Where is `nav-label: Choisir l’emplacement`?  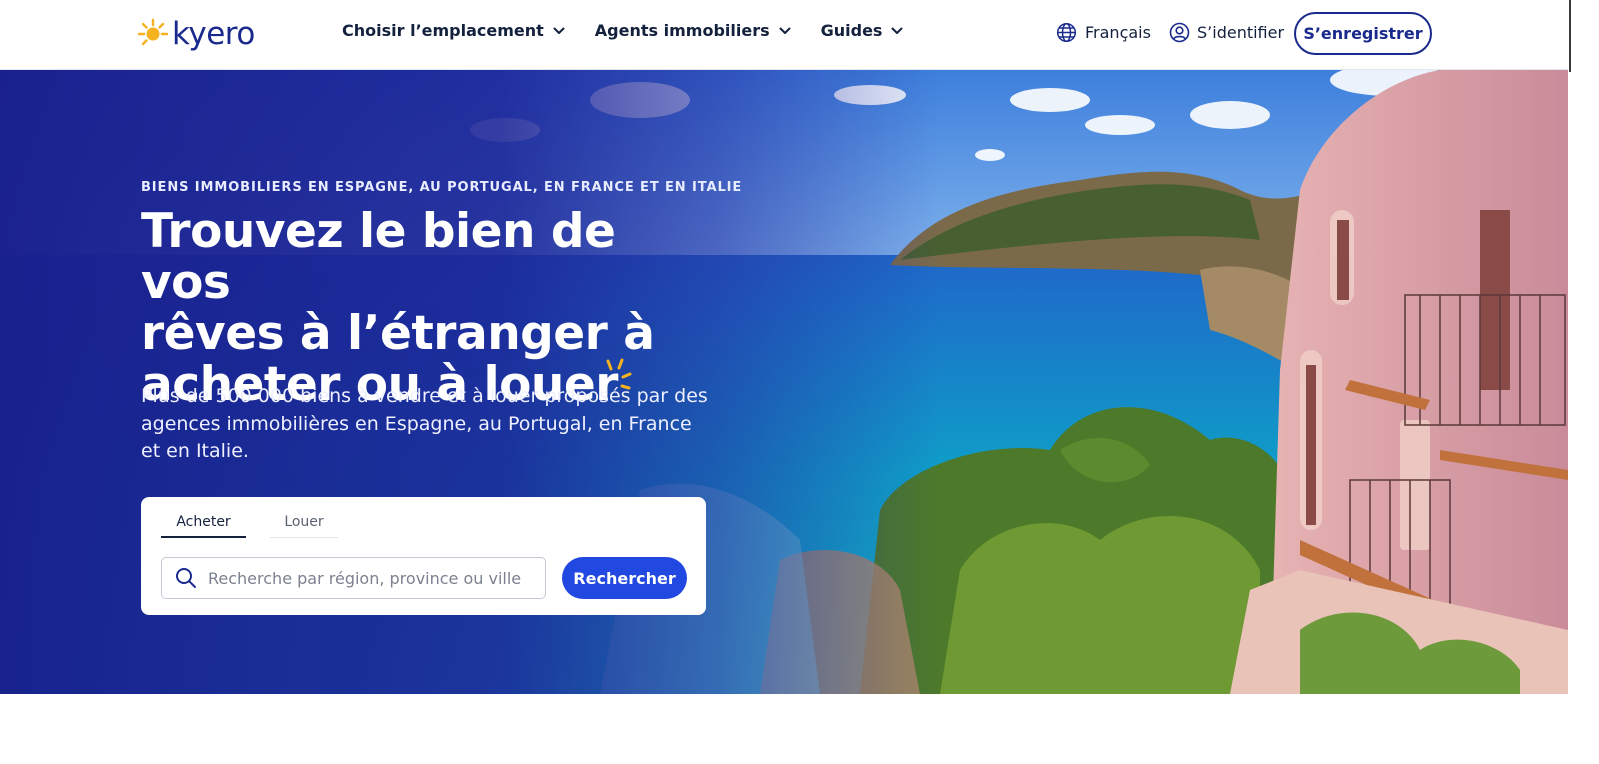 nav-label: Choisir l’emplacement is located at coordinates (443, 30).